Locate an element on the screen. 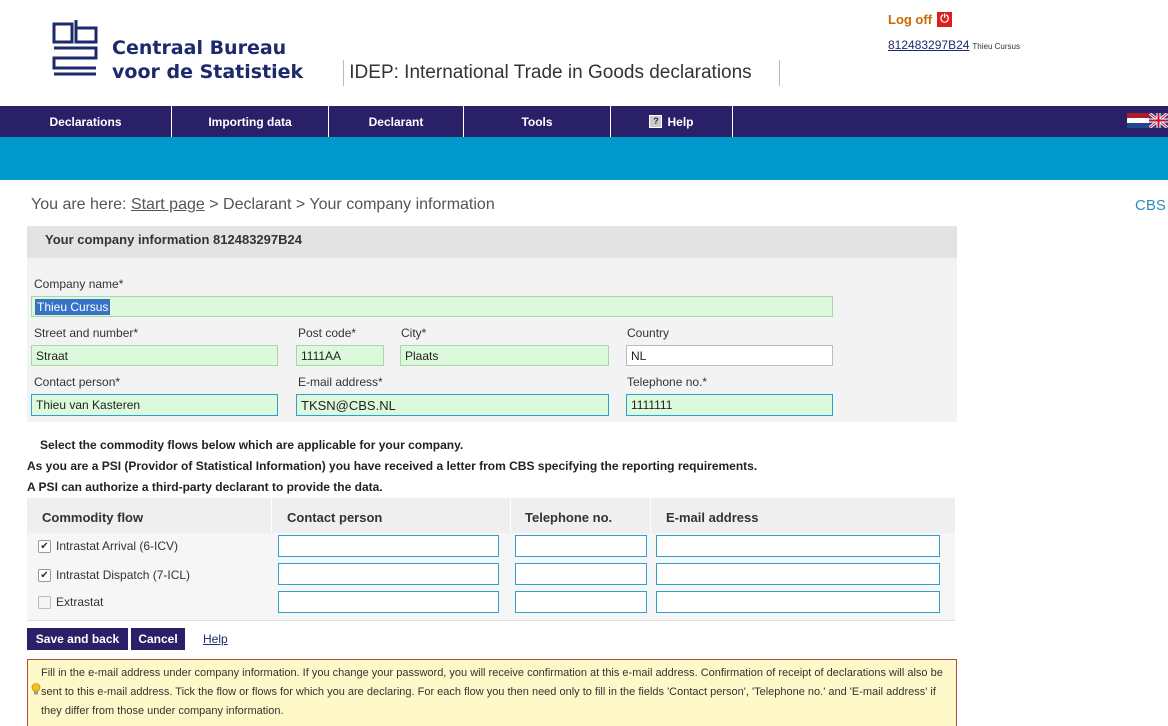 The width and height of the screenshot is (1168, 726). cbs-logo-icon is located at coordinates (75, 48).